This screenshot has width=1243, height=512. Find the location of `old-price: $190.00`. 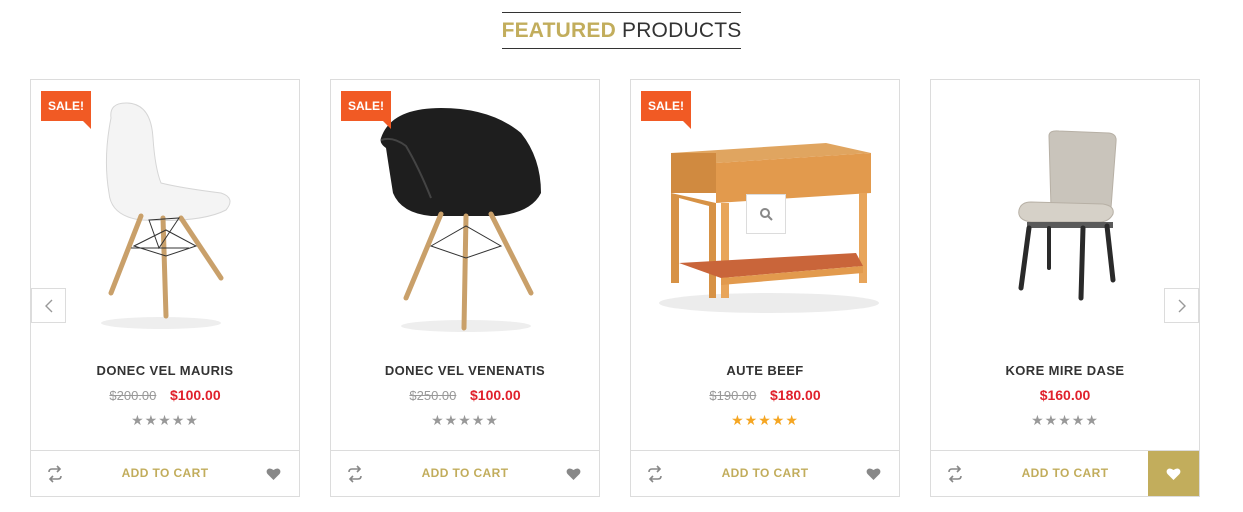

old-price: $190.00 is located at coordinates (733, 395).